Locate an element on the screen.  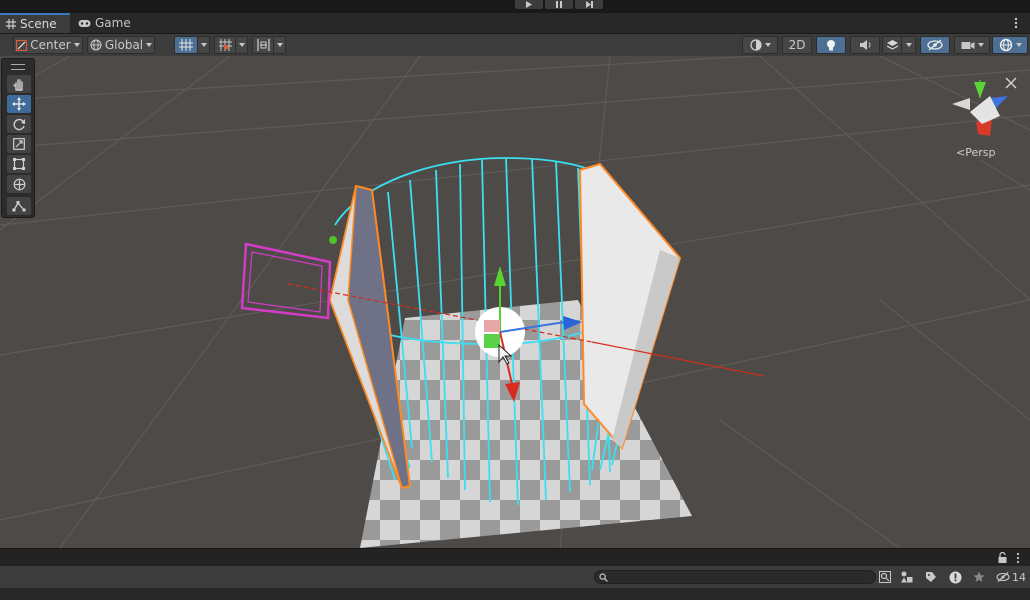
grid-snap-dropdown is located at coordinates (204, 45).